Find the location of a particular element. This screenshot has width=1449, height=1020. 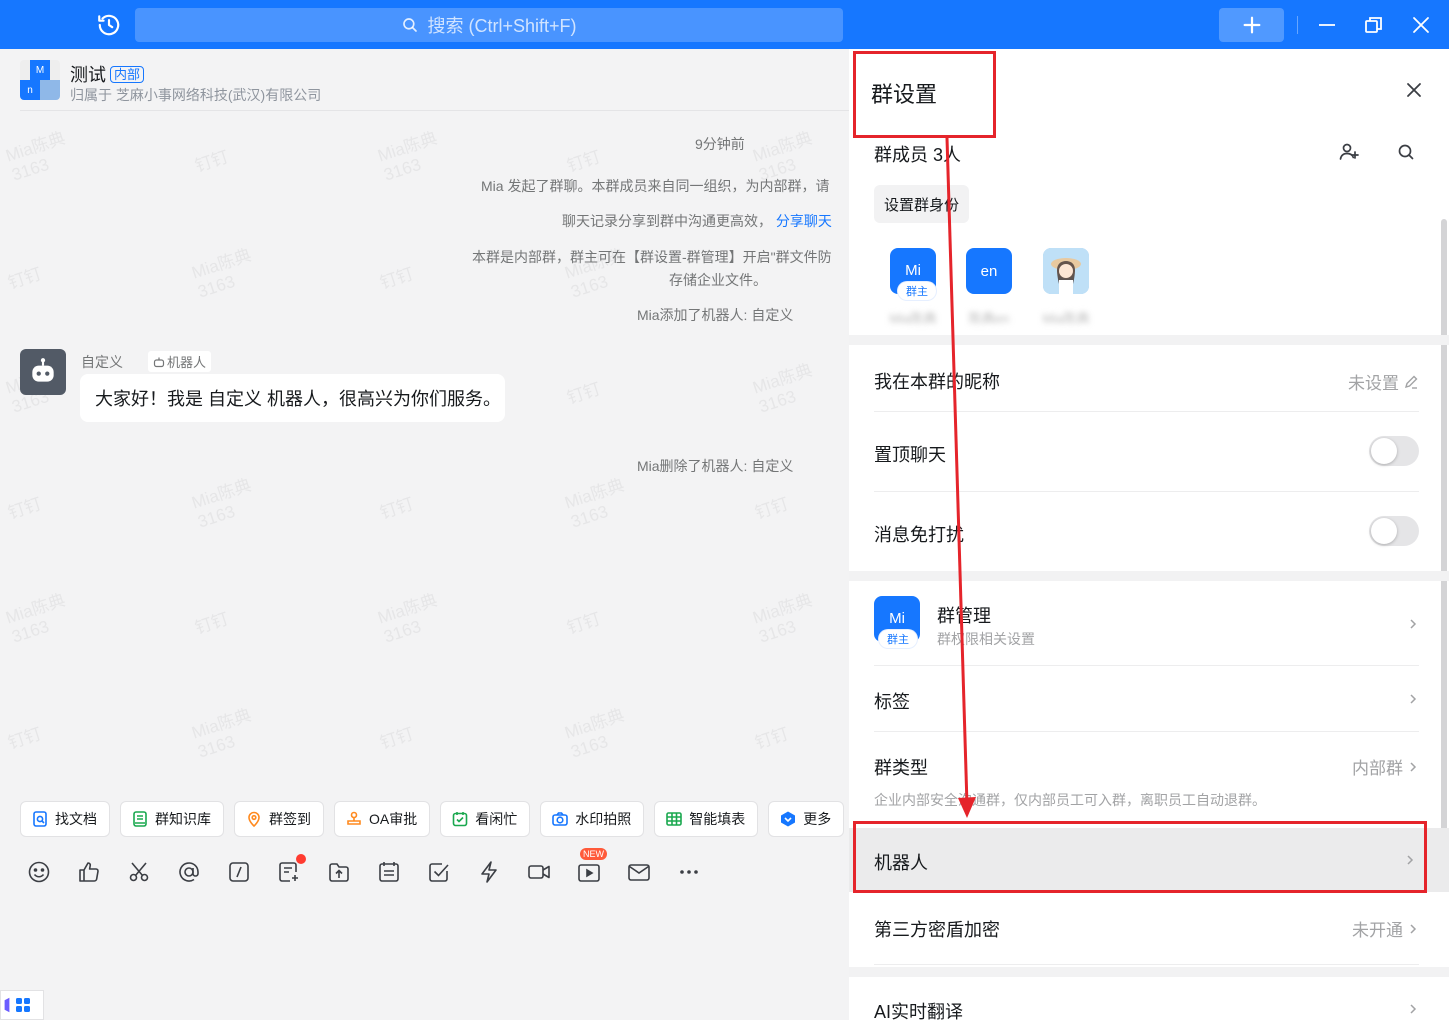

close-icon is located at coordinates (1414, 90).